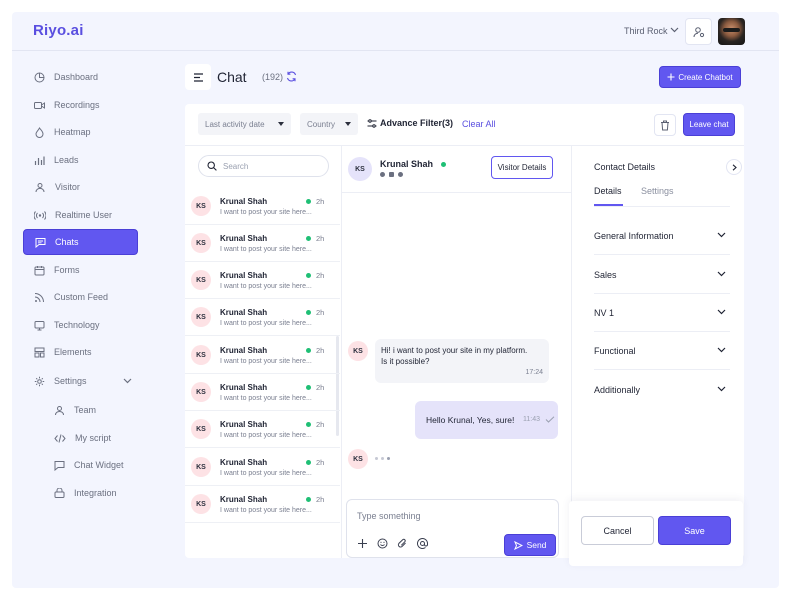  Describe the element at coordinates (80, 270) in the screenshot. I see `sidebar-item-forms: Forms` at that location.